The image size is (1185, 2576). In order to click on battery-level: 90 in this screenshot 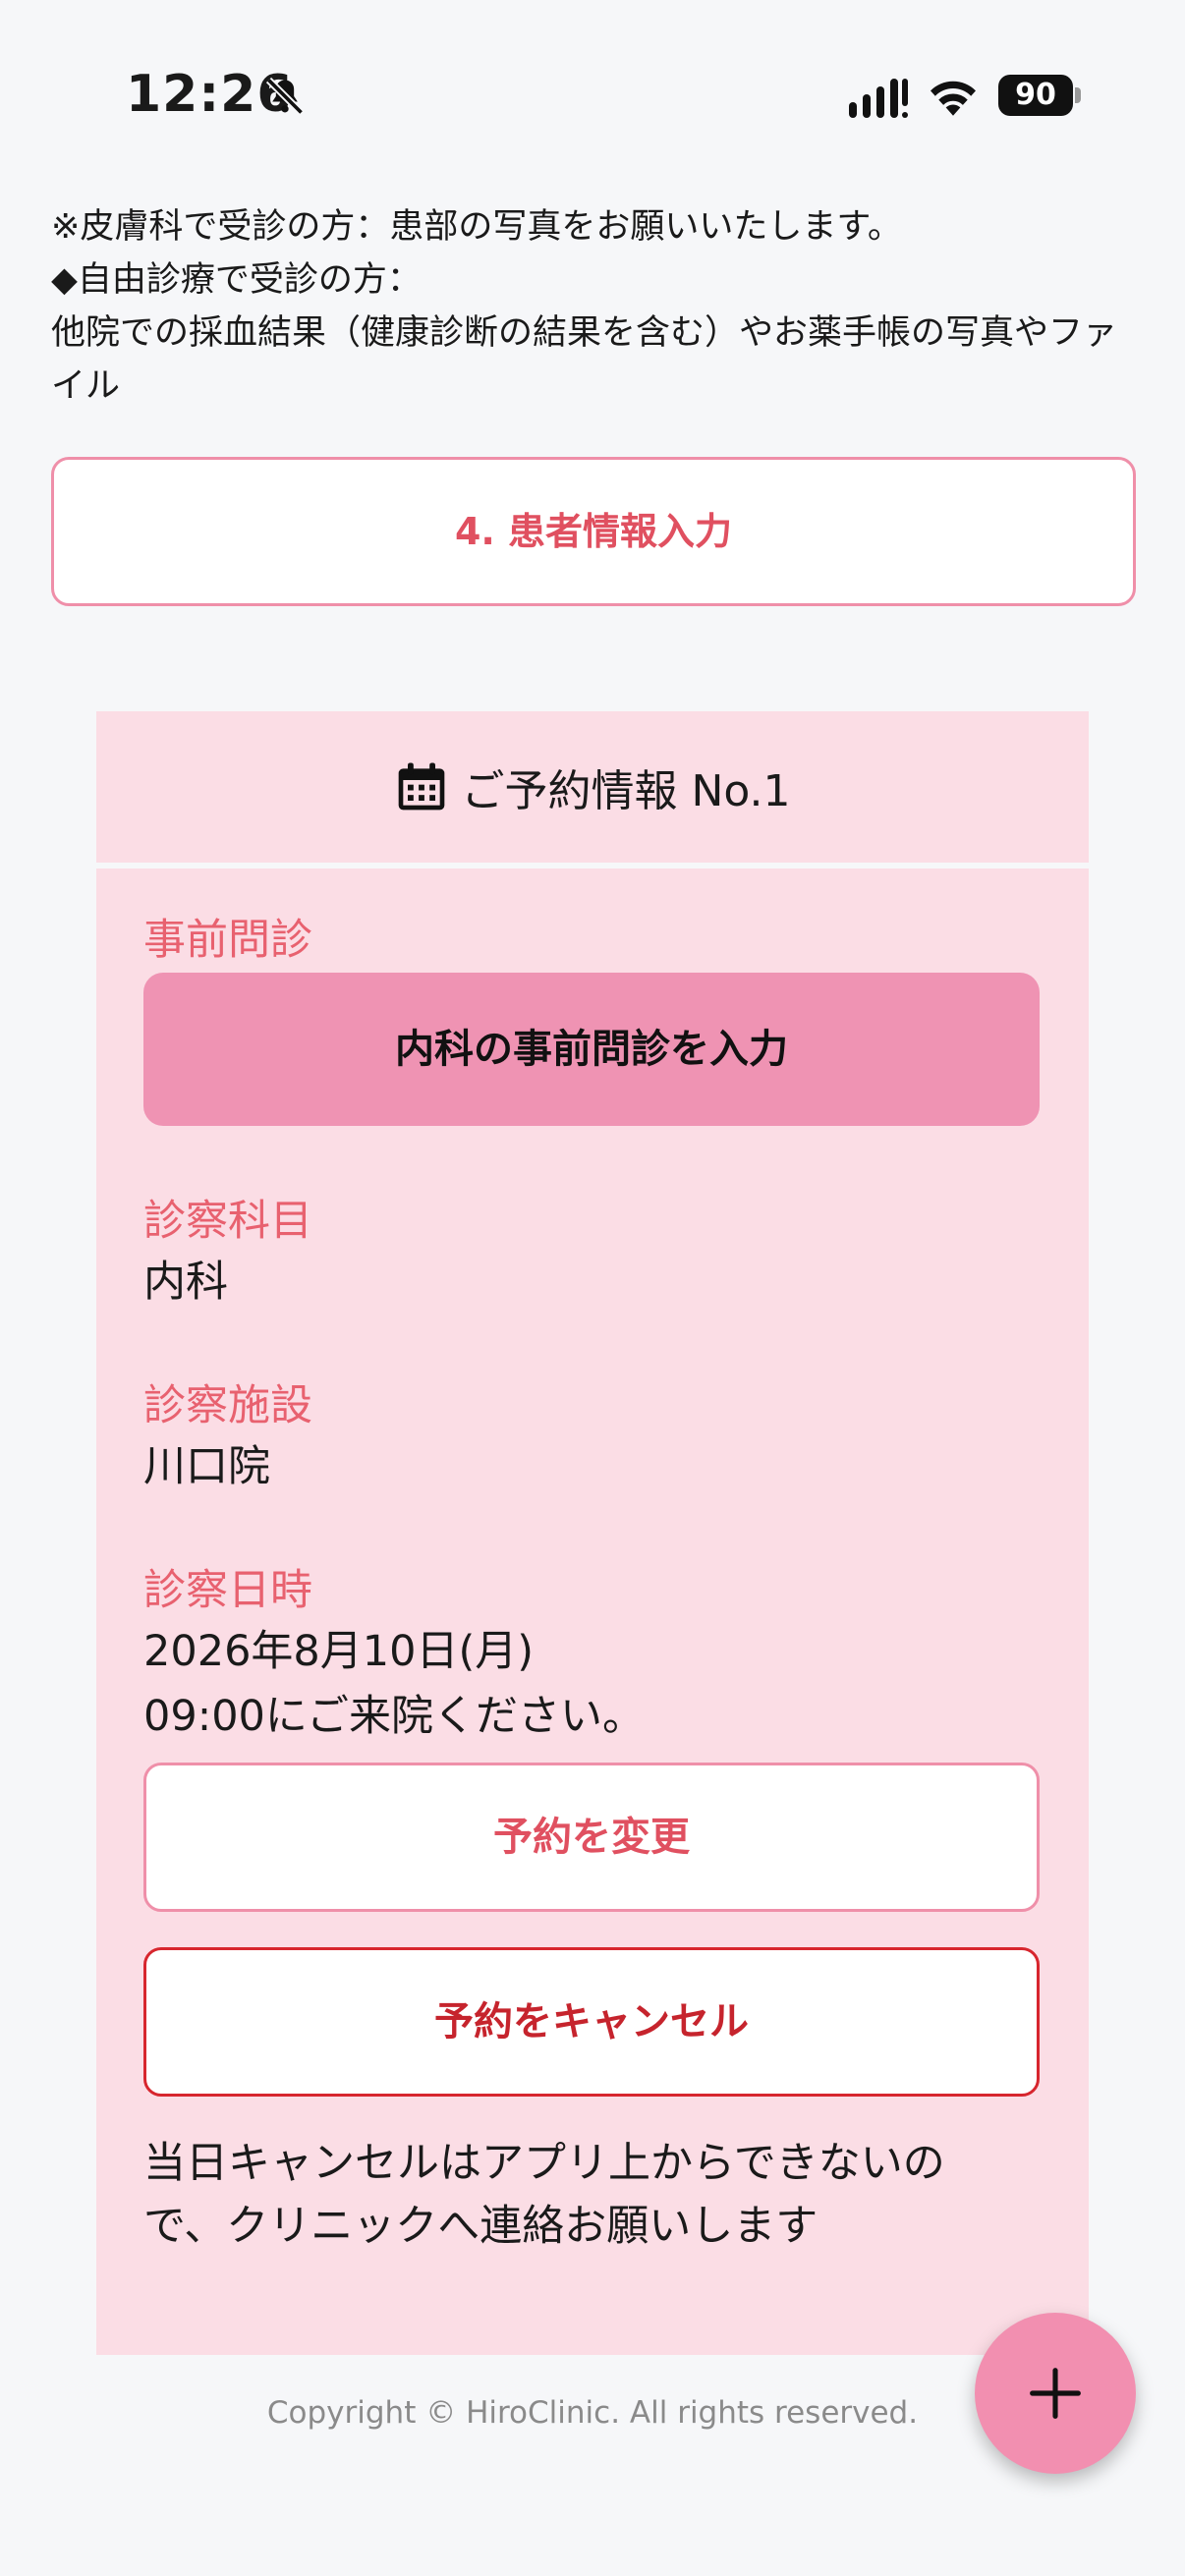, I will do `click(1035, 95)`.